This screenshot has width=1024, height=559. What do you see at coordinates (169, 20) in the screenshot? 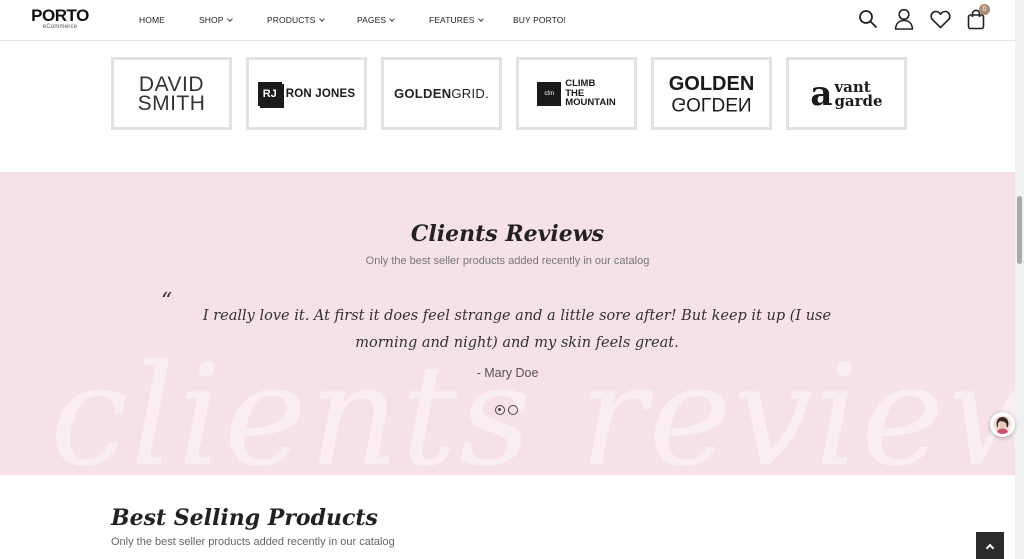
I see `nav-item-home: HOME` at bounding box center [169, 20].